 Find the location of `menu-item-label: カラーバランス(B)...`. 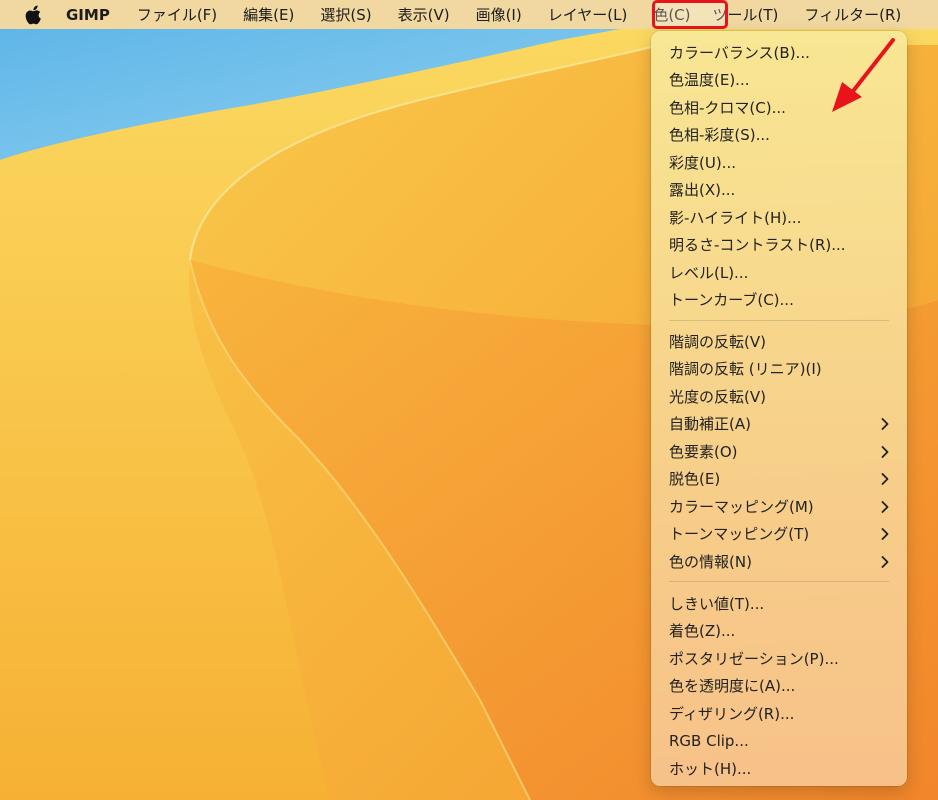

menu-item-label: カラーバランス(B)... is located at coordinates (739, 53).